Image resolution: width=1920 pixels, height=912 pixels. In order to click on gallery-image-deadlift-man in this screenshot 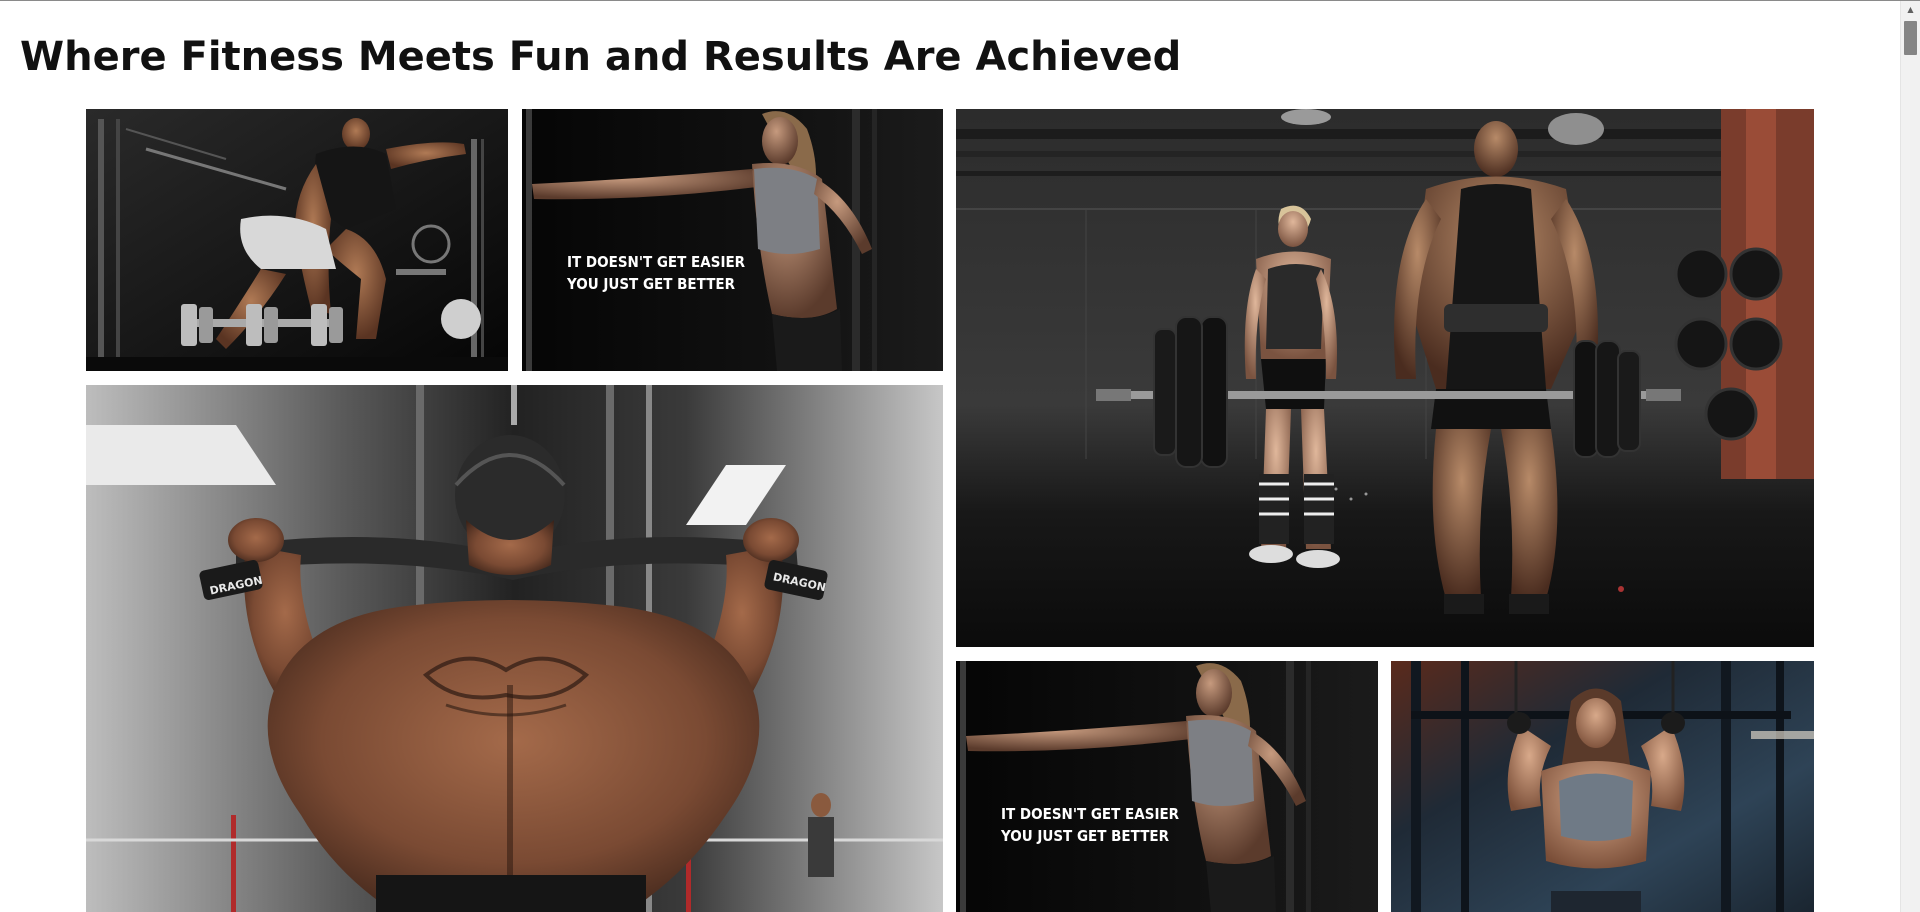, I will do `click(297, 240)`.